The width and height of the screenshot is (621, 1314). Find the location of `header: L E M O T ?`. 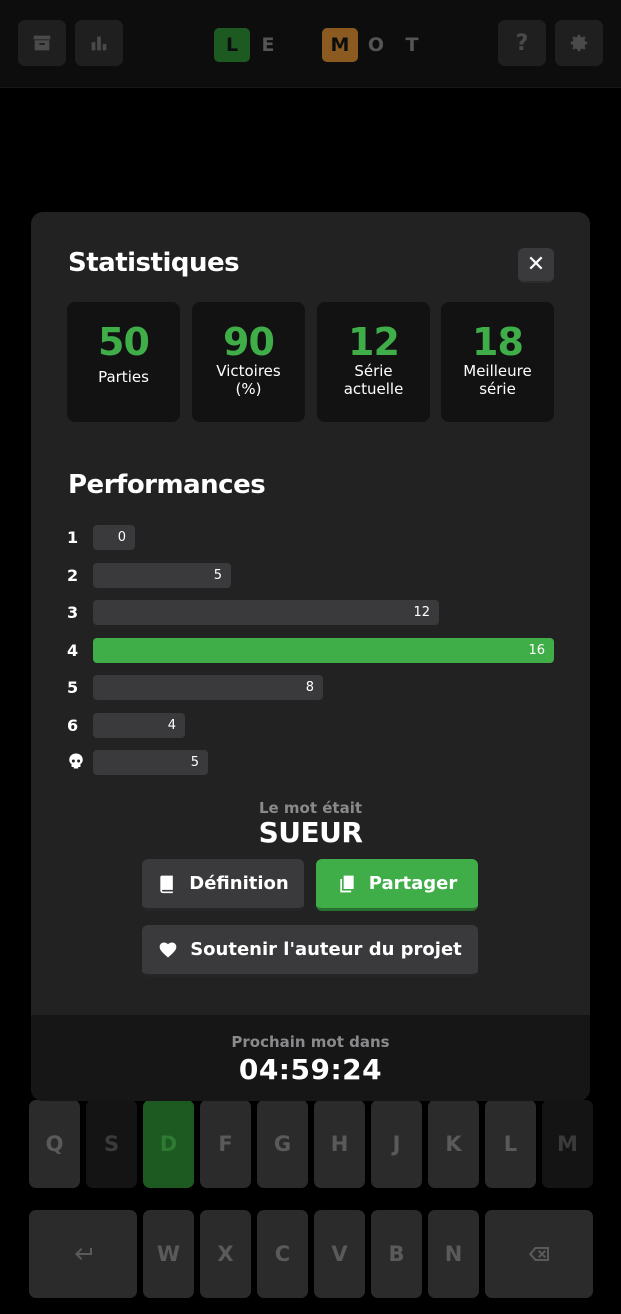

header: L E M O T ? is located at coordinates (310, 44).